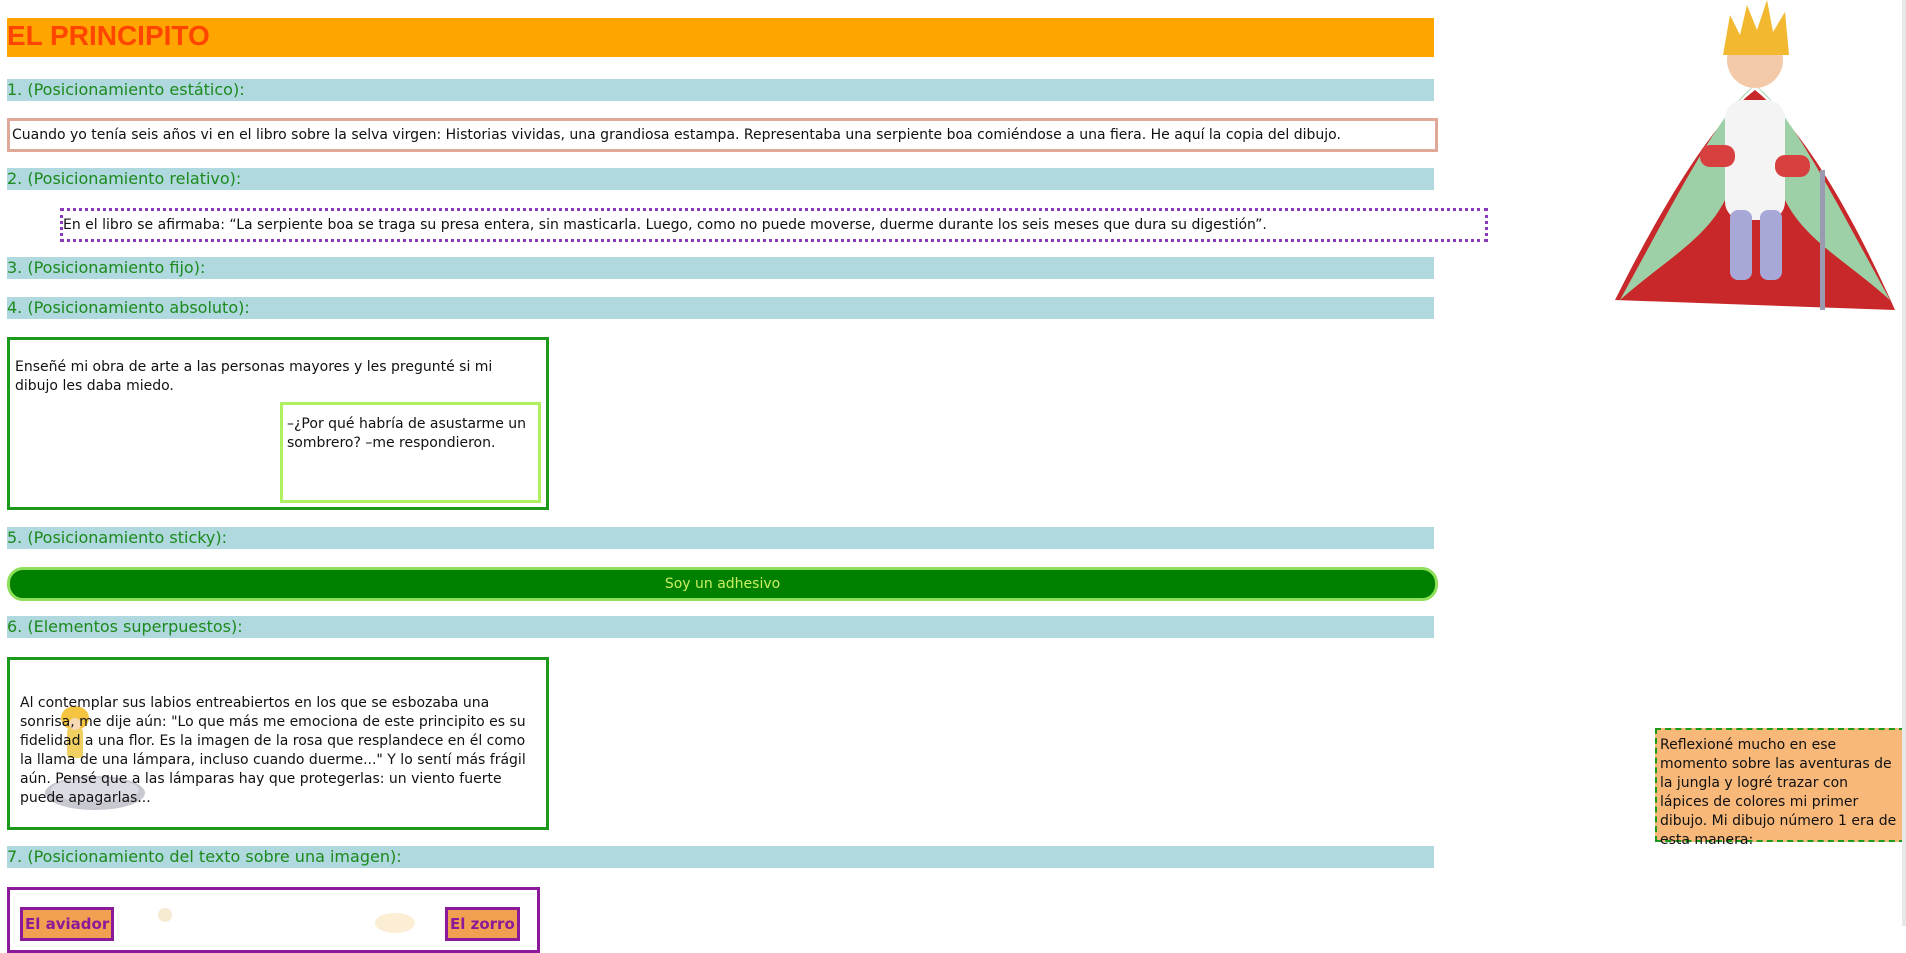 The width and height of the screenshot is (1906, 953). What do you see at coordinates (720, 538) in the screenshot?
I see `section-heading-sticky: 5. (Posicionamiento sticky):` at bounding box center [720, 538].